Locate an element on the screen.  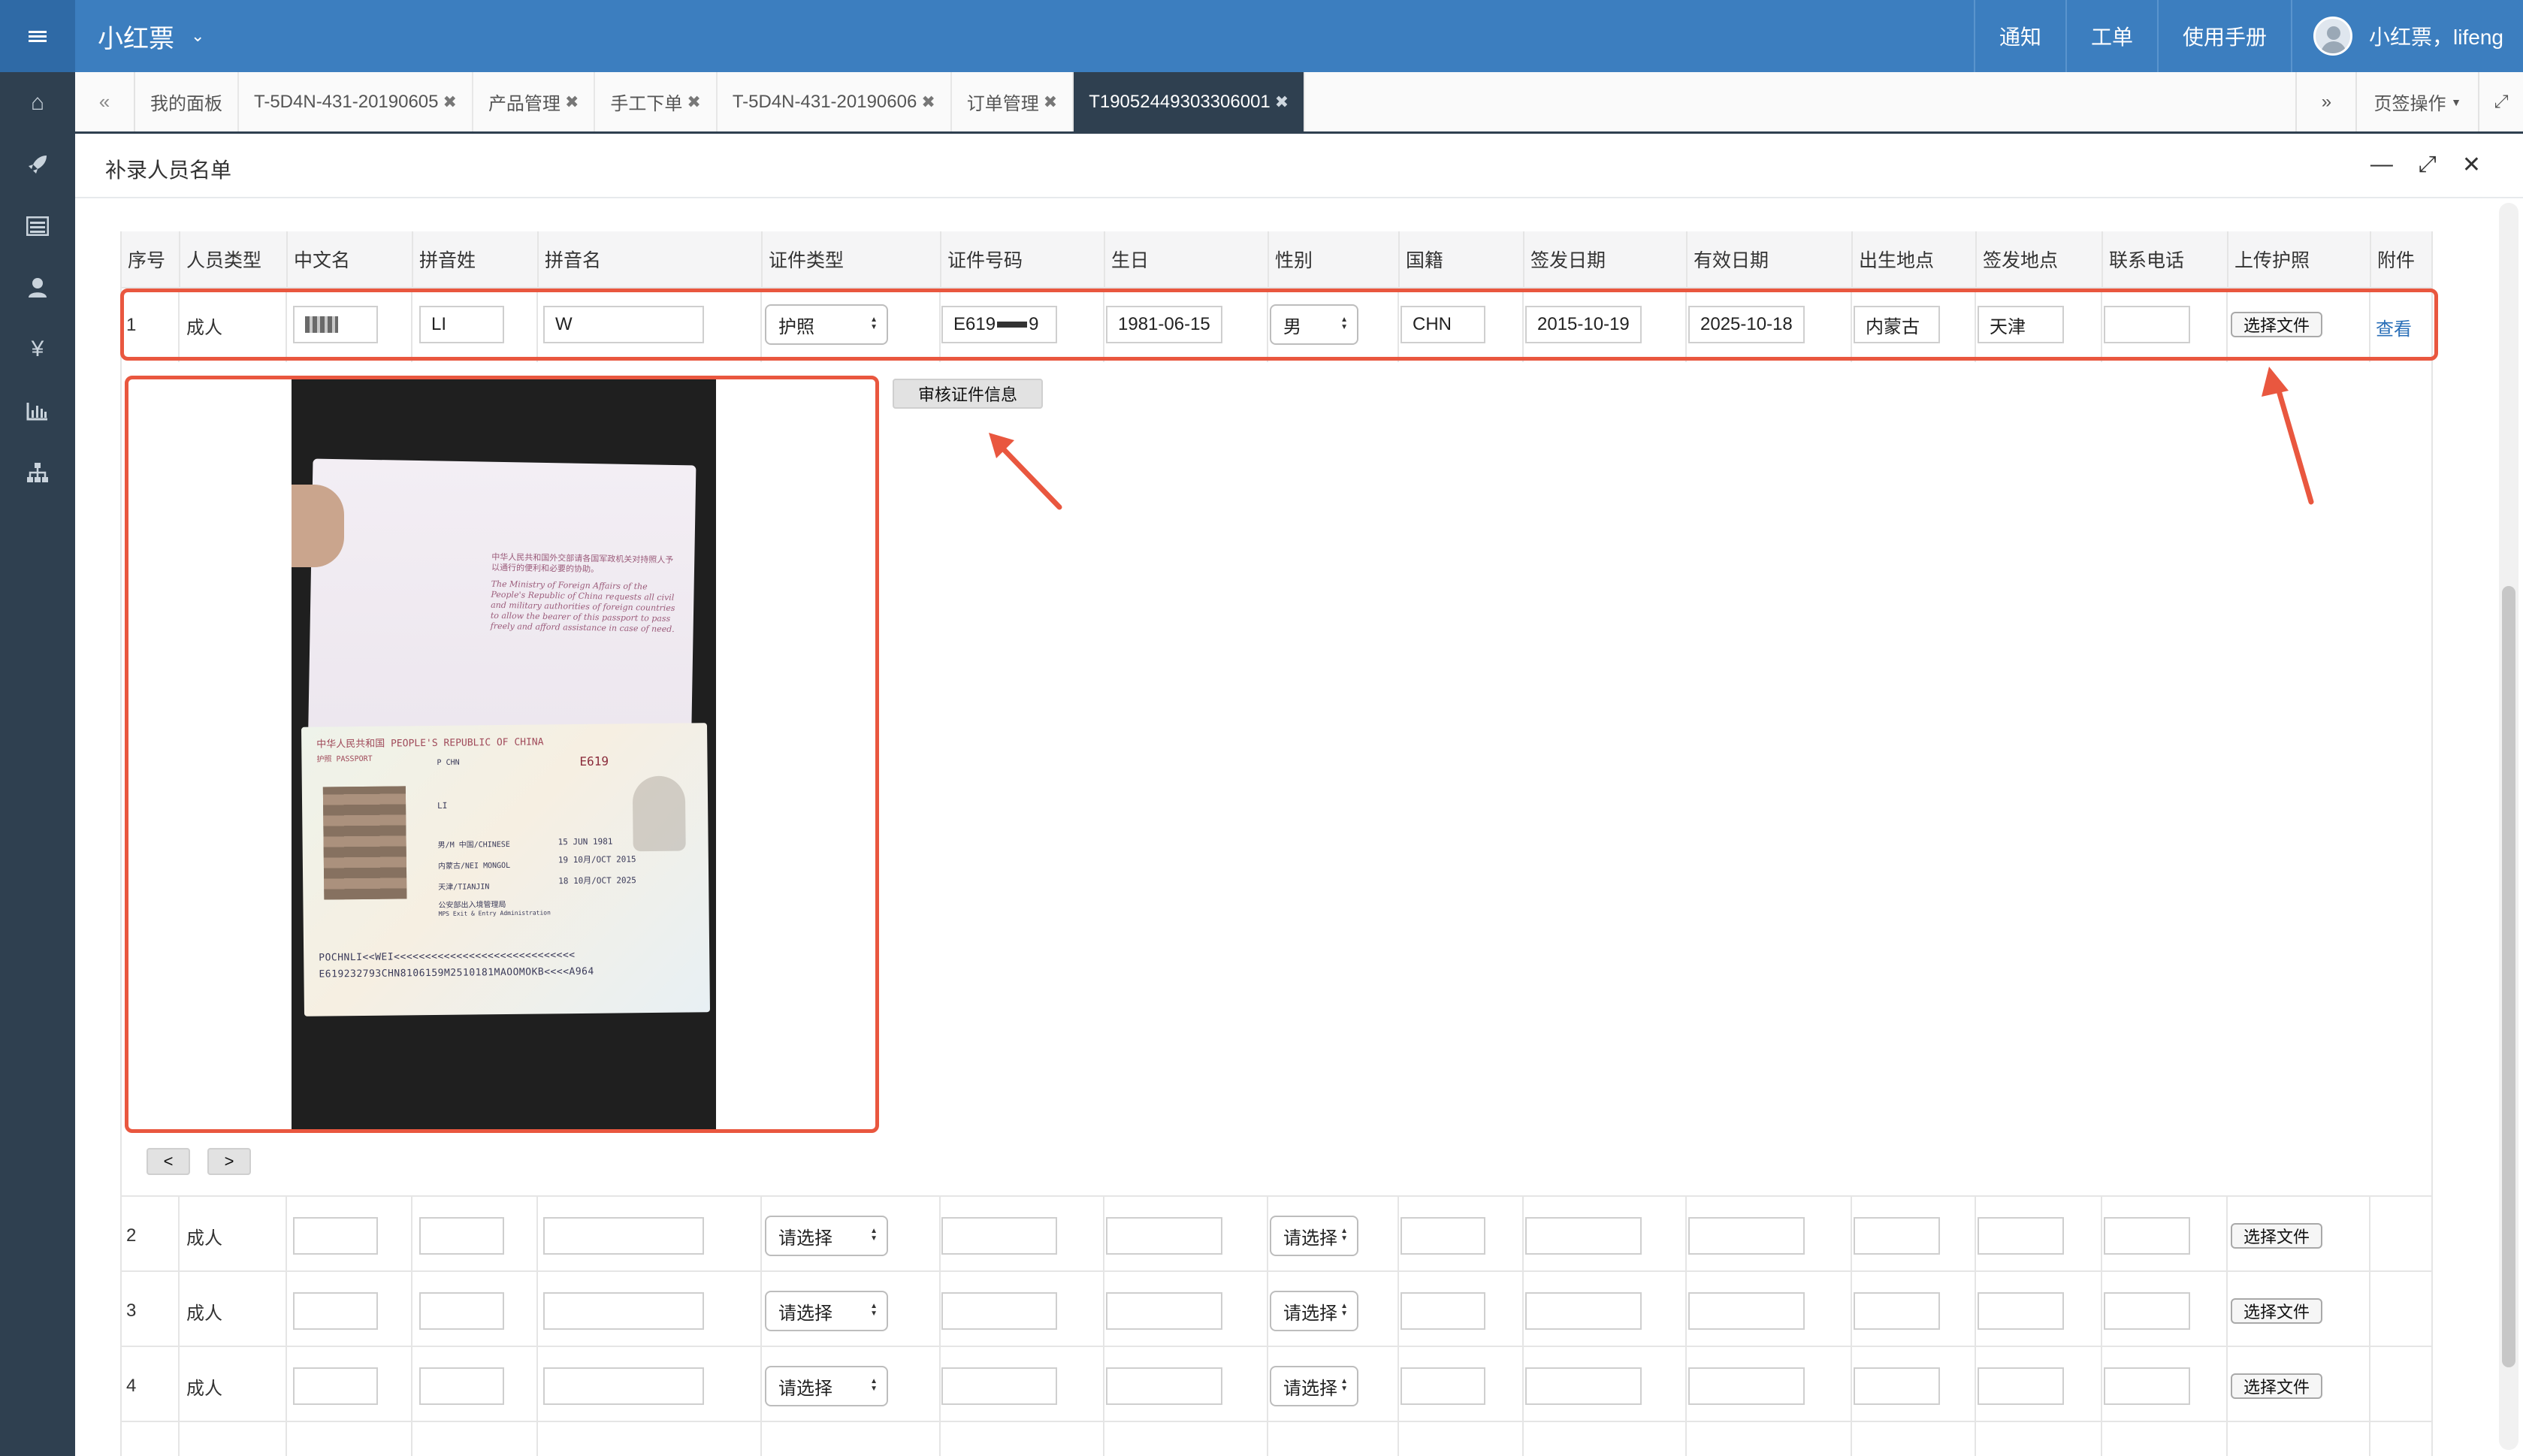
col-header-phone: 联系电话 is located at coordinates (2164, 259).